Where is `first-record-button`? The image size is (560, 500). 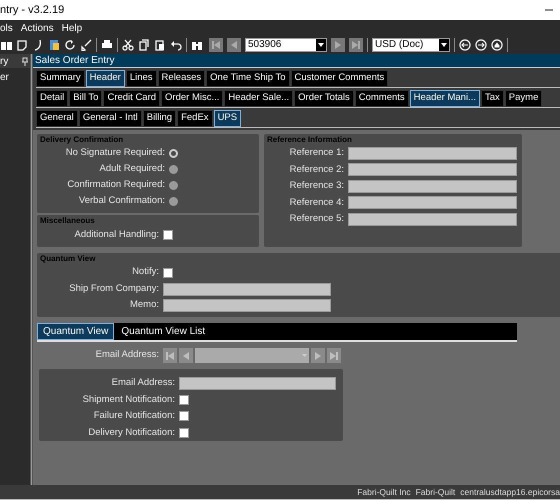
first-record-button is located at coordinates (216, 45).